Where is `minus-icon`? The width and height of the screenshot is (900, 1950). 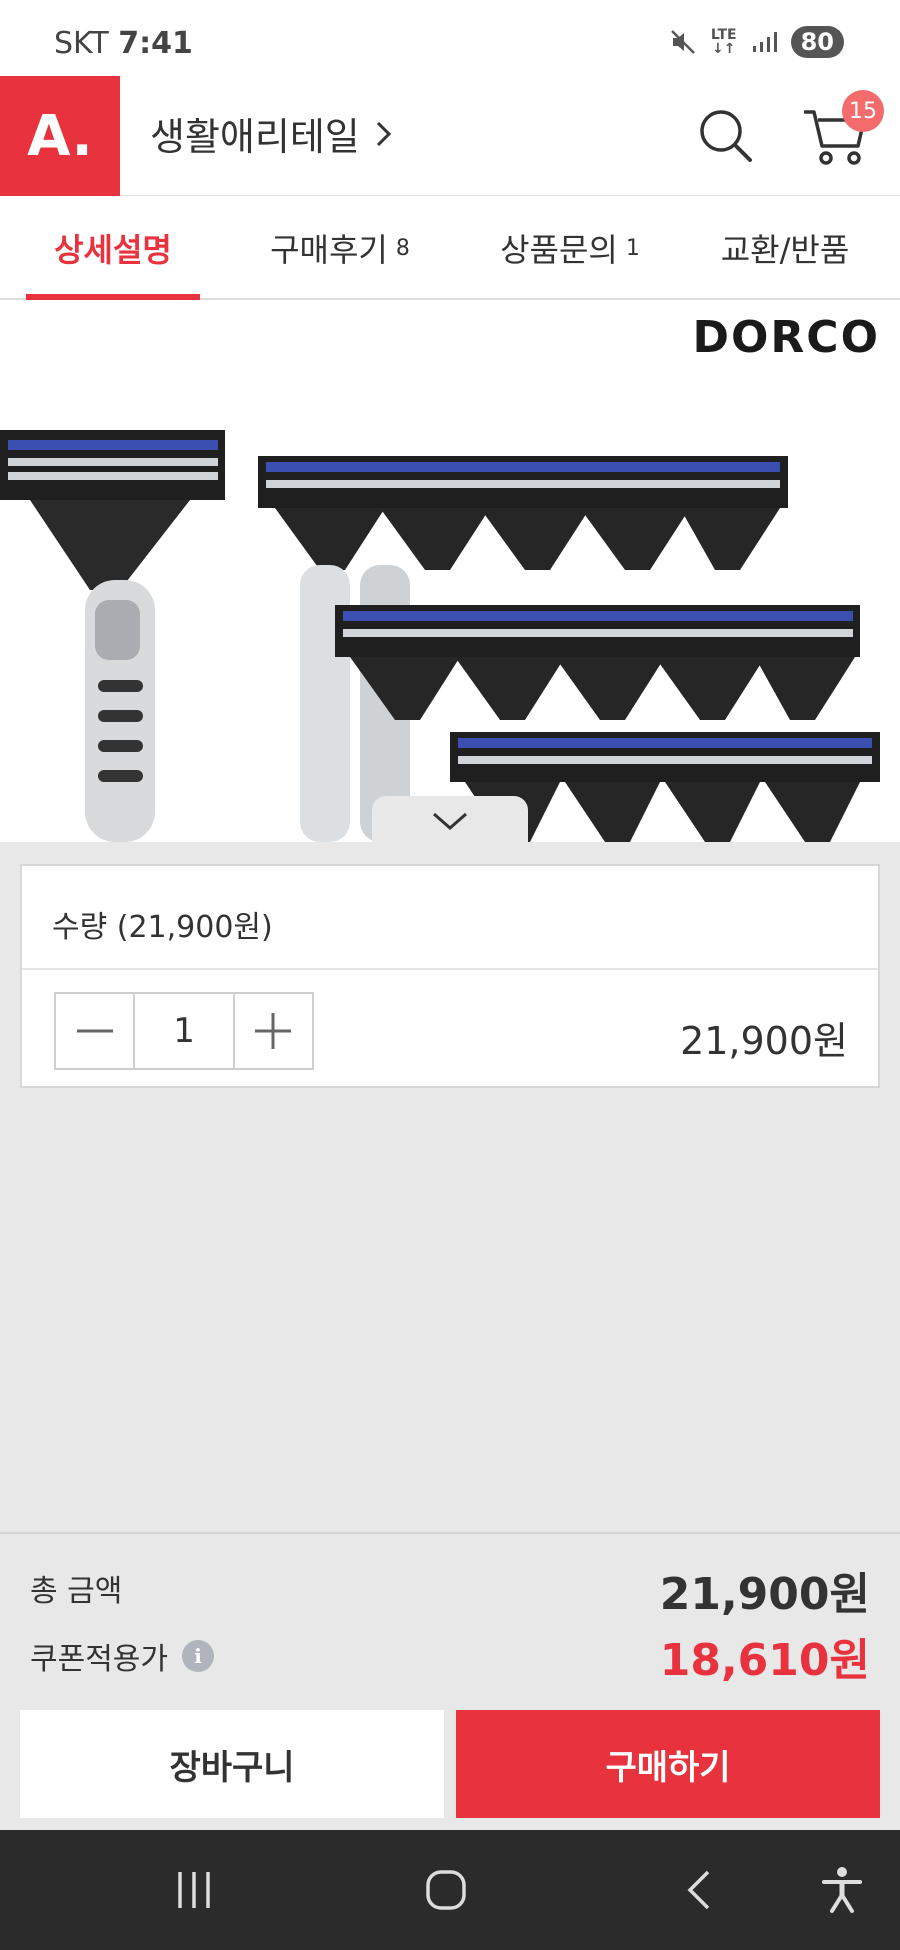 minus-icon is located at coordinates (94, 1031).